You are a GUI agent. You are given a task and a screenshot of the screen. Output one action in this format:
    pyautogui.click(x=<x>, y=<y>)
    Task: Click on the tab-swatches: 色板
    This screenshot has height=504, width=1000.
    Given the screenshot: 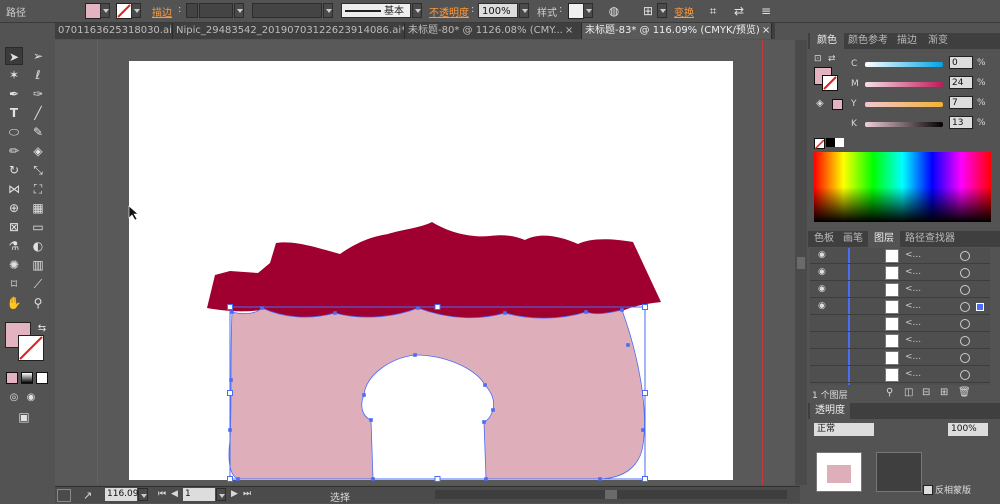 What is the action you would take?
    pyautogui.click(x=824, y=239)
    